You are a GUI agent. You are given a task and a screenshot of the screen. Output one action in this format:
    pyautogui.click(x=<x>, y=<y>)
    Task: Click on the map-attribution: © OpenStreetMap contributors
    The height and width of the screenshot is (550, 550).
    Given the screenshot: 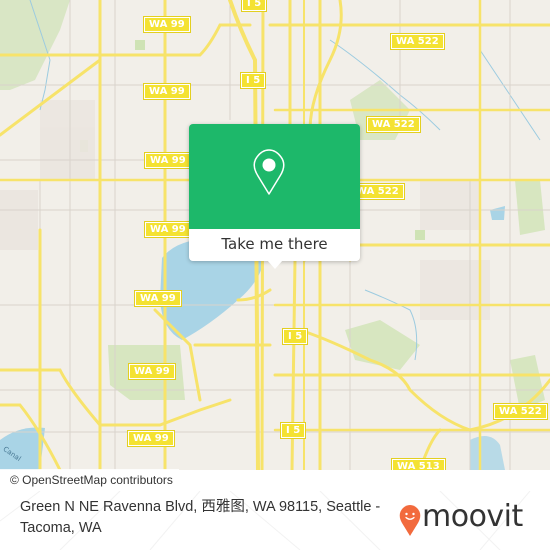 What is the action you would take?
    pyautogui.click(x=89, y=480)
    